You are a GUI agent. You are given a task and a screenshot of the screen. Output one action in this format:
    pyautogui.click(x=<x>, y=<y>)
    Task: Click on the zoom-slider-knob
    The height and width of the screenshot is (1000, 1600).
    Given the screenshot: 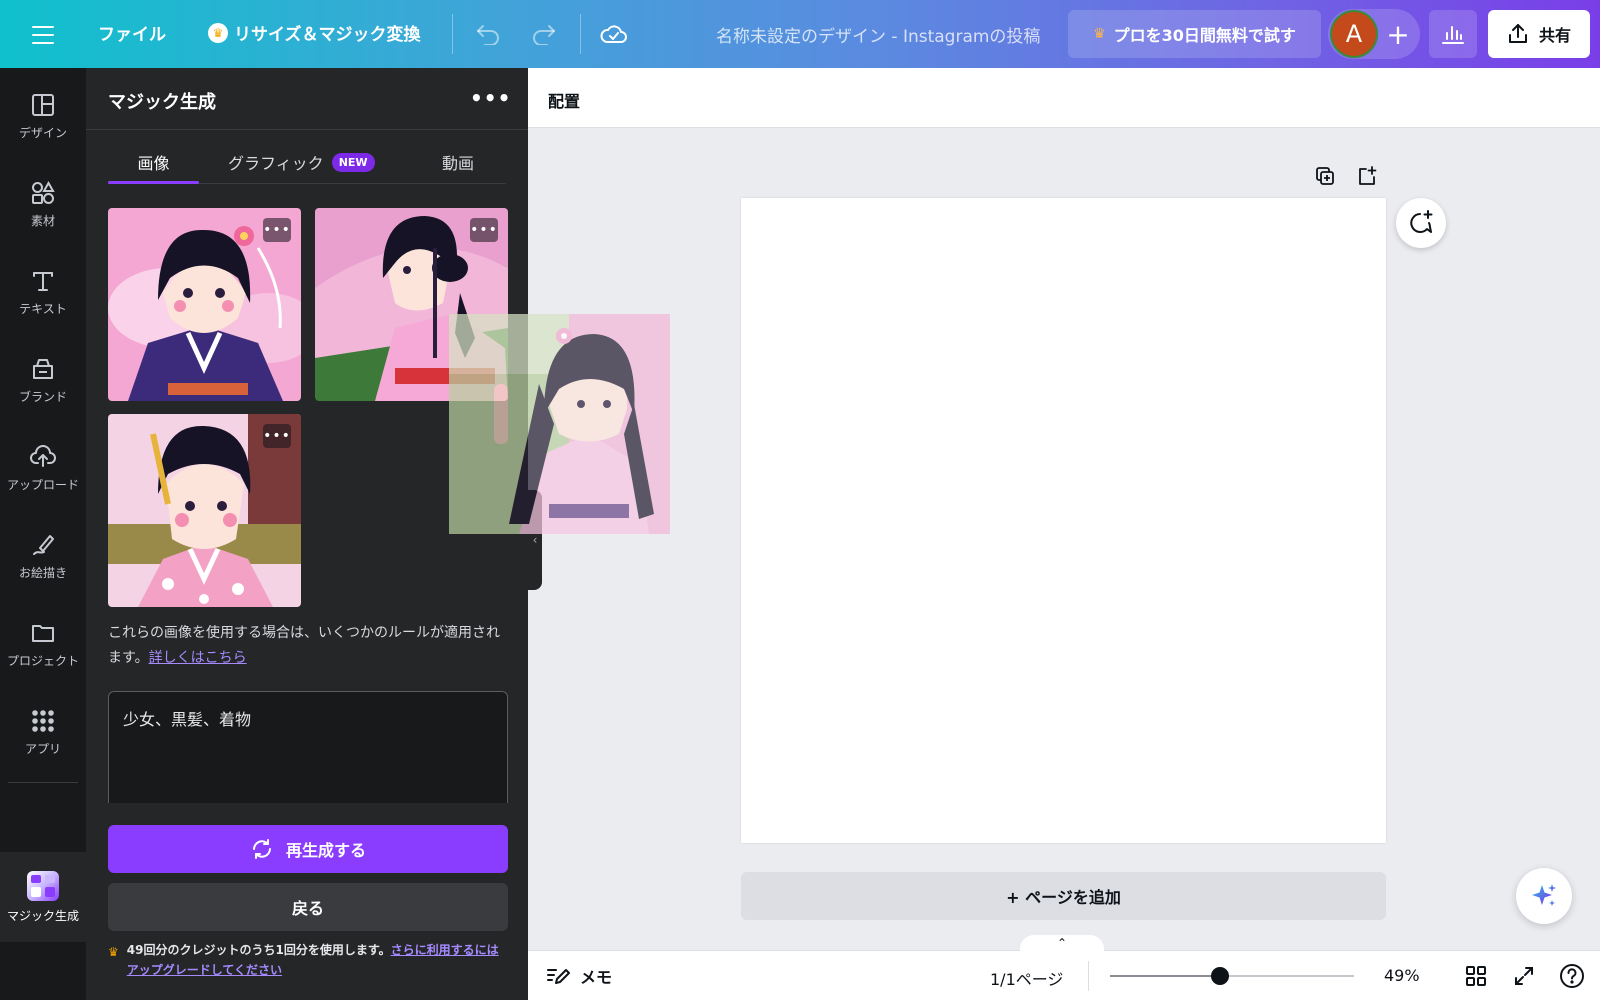 What is the action you would take?
    pyautogui.click(x=1219, y=976)
    